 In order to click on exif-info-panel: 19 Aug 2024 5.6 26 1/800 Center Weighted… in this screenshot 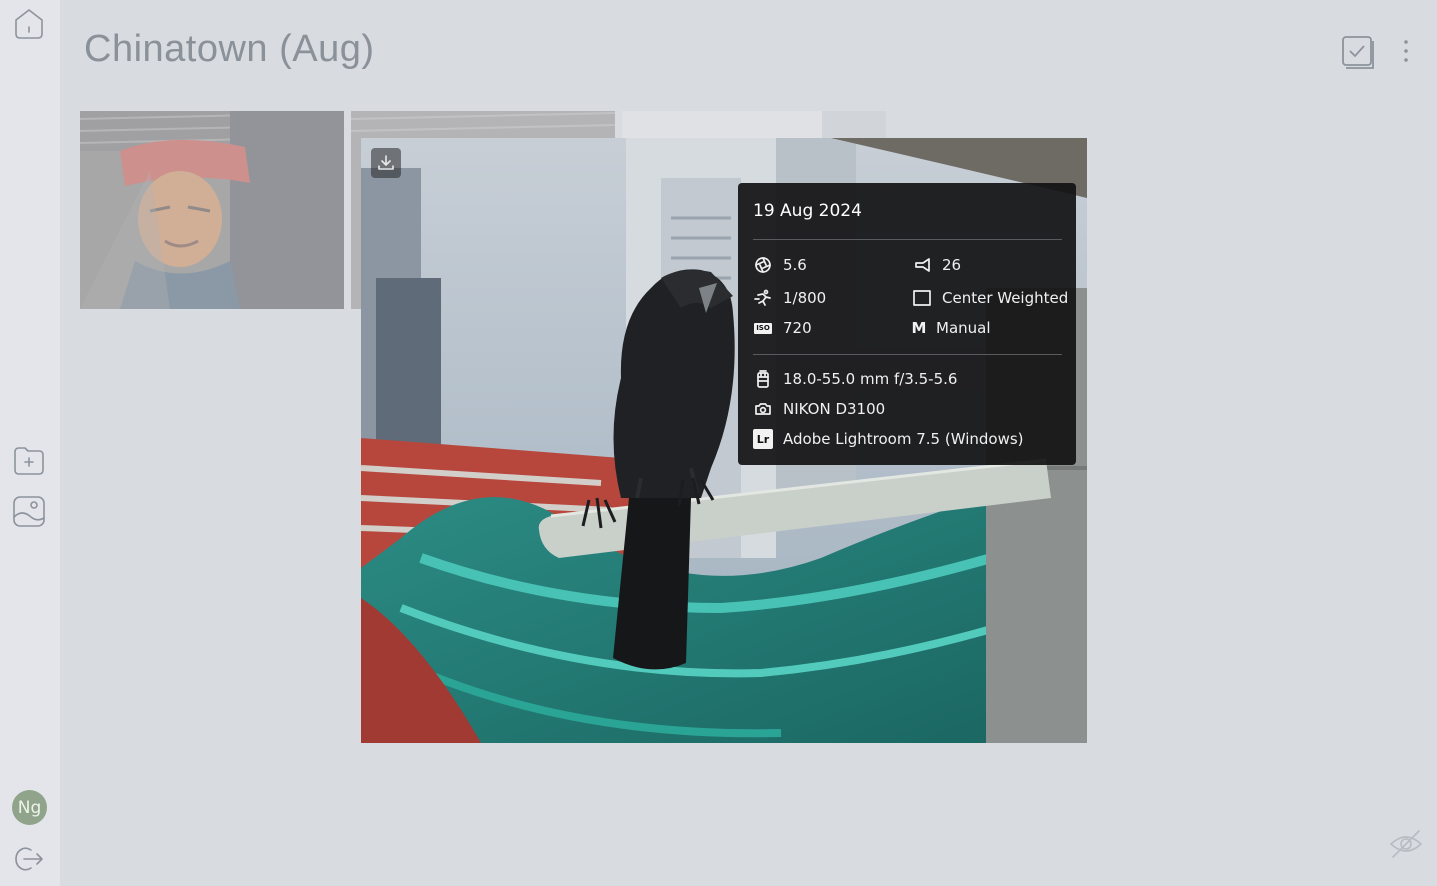, I will do `click(907, 324)`.